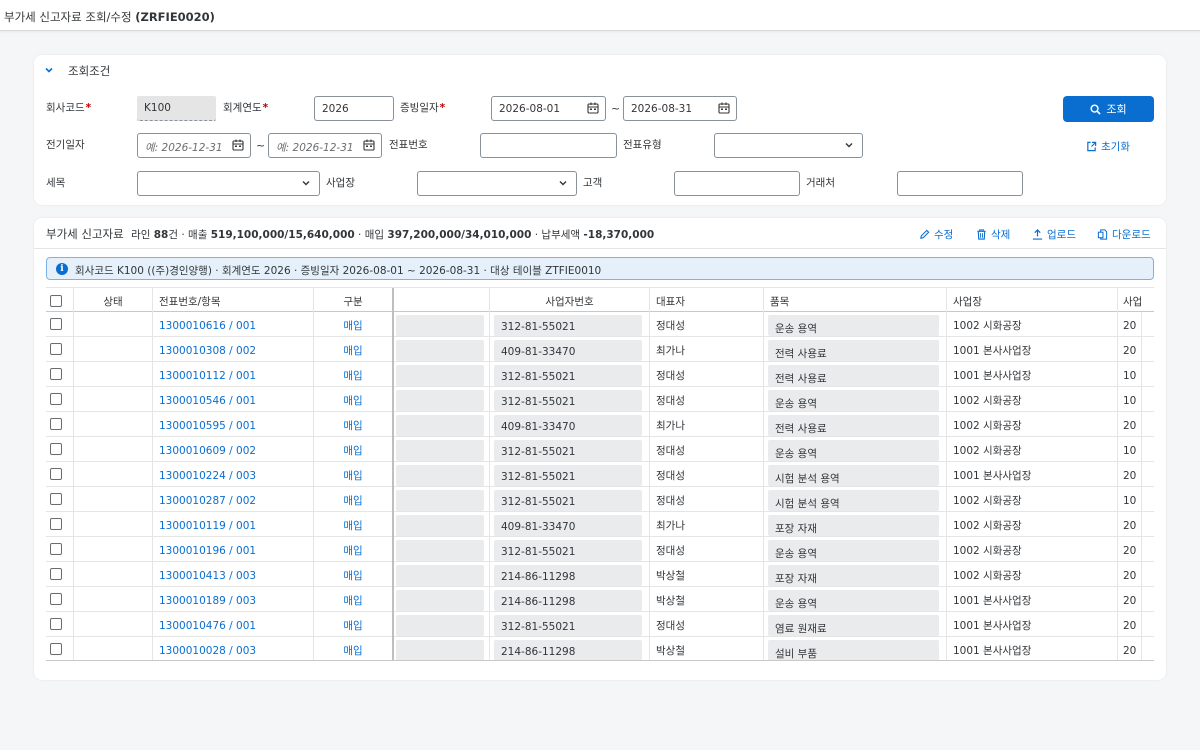 Image resolution: width=1200 pixels, height=750 pixels. I want to click on doc-link: 1300010546 / 001, so click(233, 399).